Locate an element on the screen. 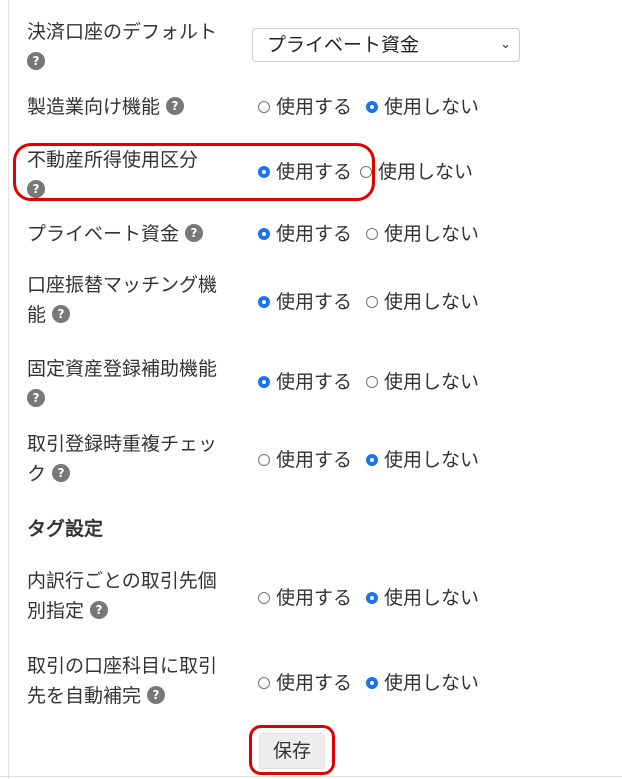  bottom-divider is located at coordinates (311, 776).